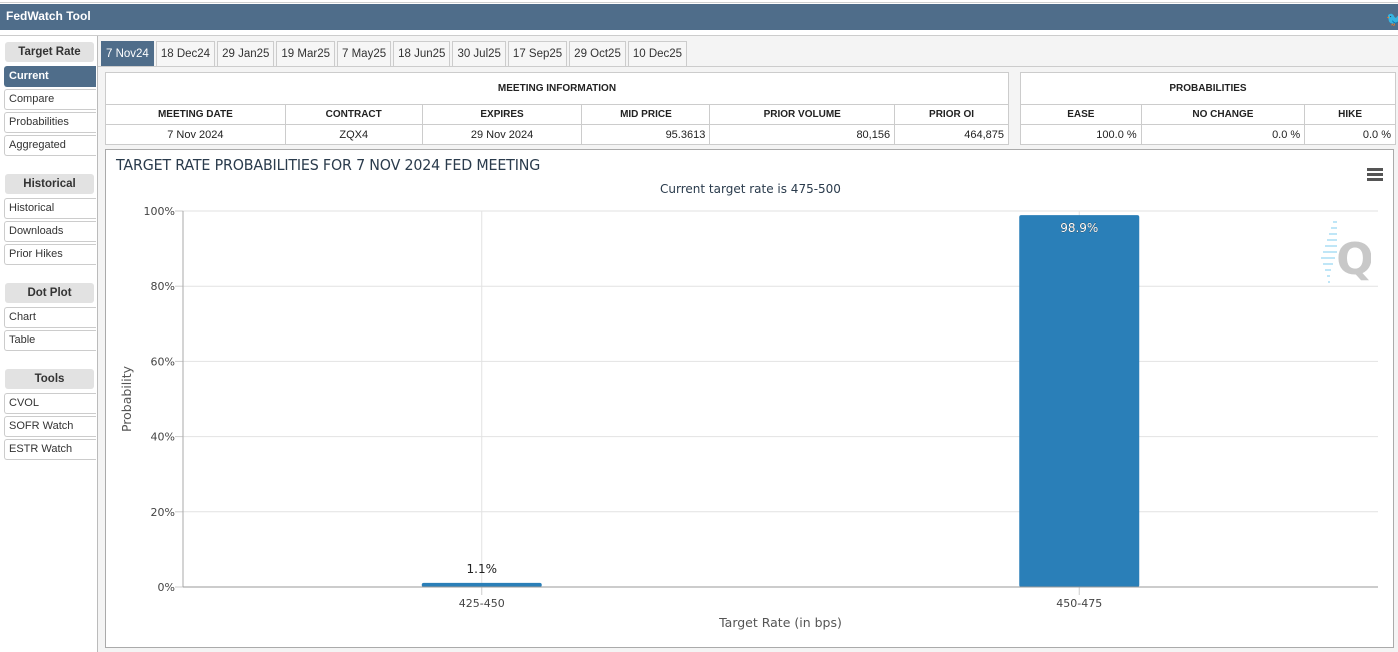 This screenshot has width=1398, height=652. What do you see at coordinates (50, 231) in the screenshot?
I see `sidebar-item-downloads: Downloads` at bounding box center [50, 231].